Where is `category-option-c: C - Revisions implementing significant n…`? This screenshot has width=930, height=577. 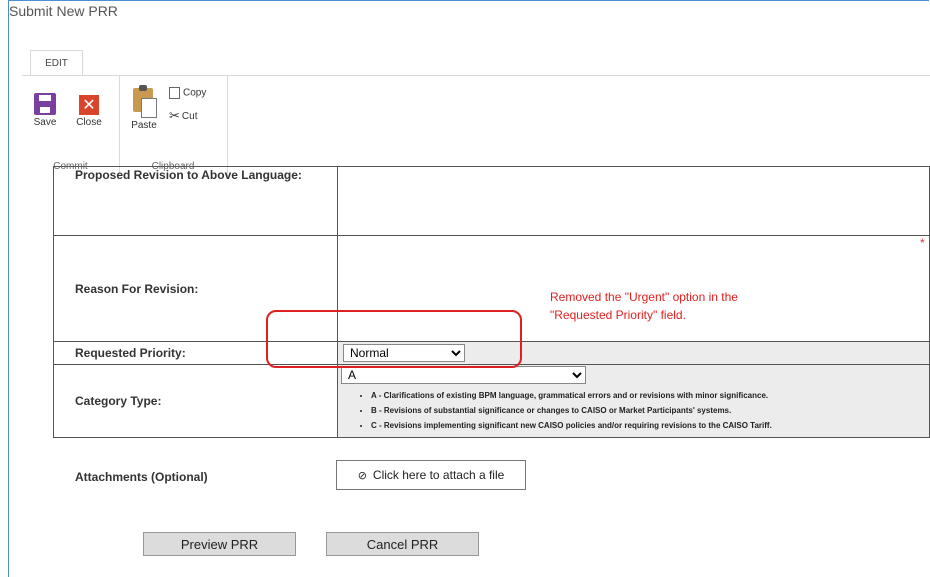 category-option-c: C - Revisions implementing significant n… is located at coordinates (650, 425).